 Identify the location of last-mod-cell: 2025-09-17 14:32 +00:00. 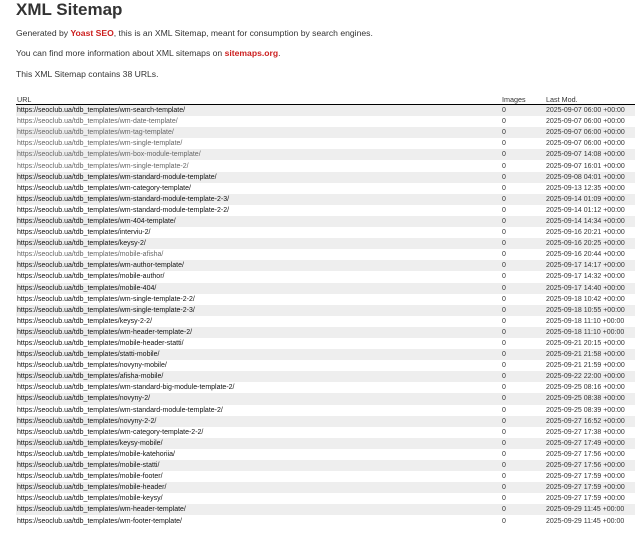
(590, 277).